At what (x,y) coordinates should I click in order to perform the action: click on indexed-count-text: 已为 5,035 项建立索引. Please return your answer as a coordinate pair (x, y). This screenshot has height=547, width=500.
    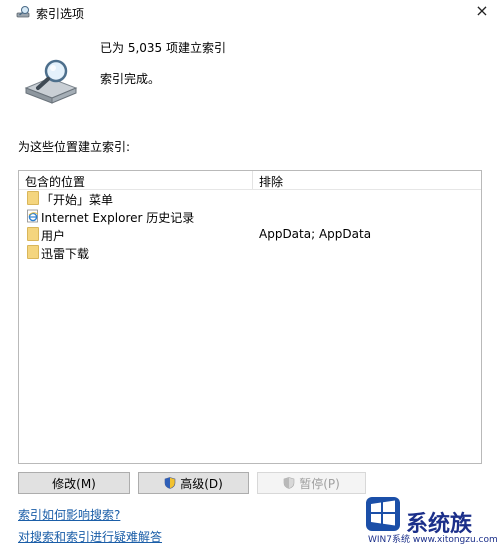
    Looking at the image, I should click on (163, 48).